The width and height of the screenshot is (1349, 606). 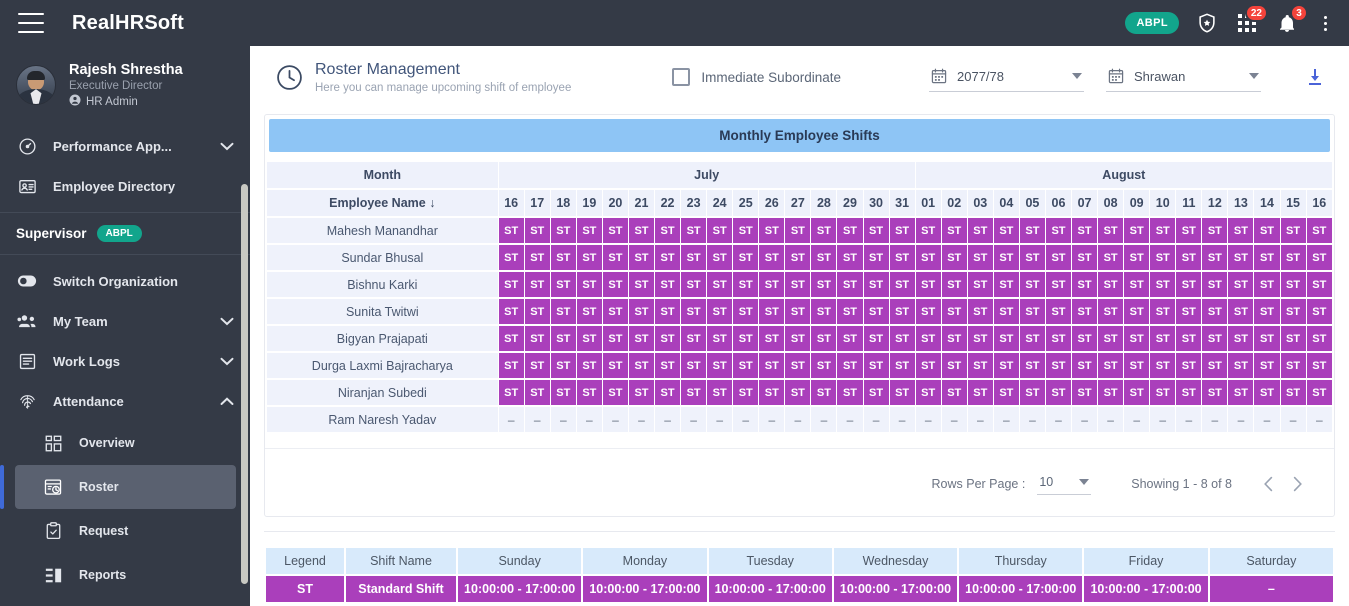 I want to click on apps-grid-icon: 22, so click(x=1251, y=19).